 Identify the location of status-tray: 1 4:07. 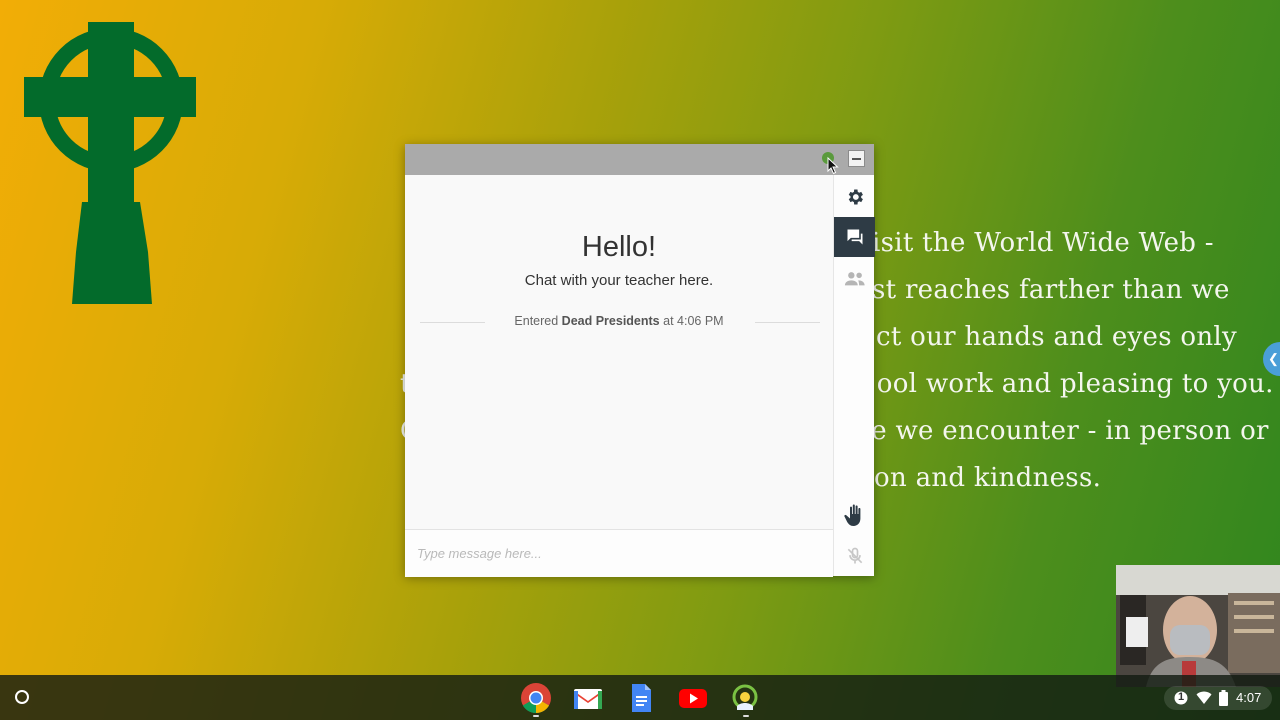
(1218, 698).